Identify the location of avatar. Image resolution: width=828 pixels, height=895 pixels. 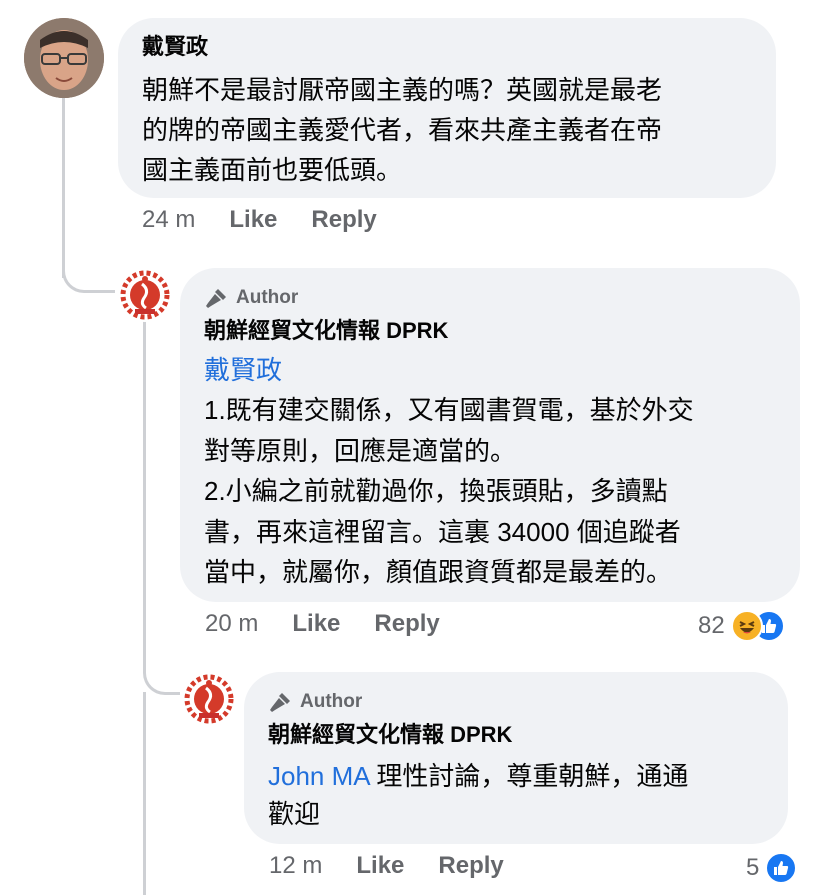
(64, 58).